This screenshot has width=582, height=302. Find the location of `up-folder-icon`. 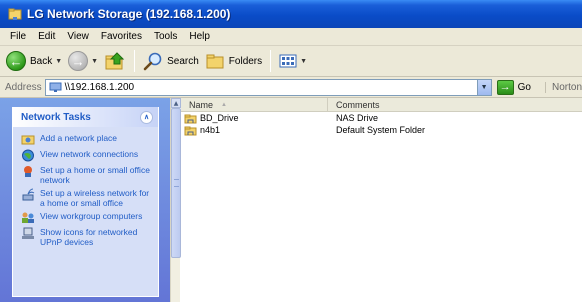

up-folder-icon is located at coordinates (115, 61).